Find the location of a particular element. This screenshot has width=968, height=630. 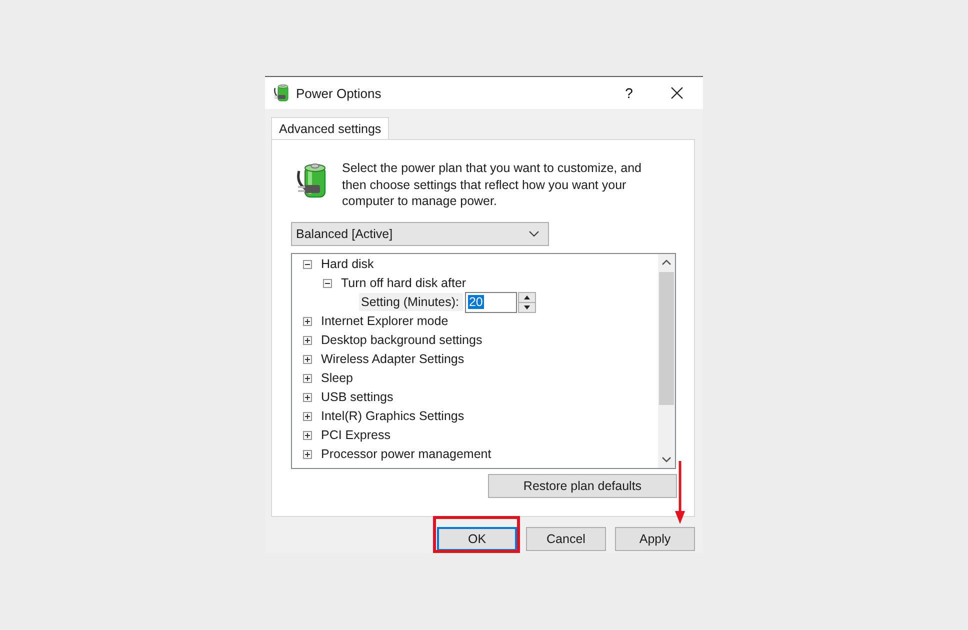

setting-label: Setting (Minutes): is located at coordinates (411, 302).